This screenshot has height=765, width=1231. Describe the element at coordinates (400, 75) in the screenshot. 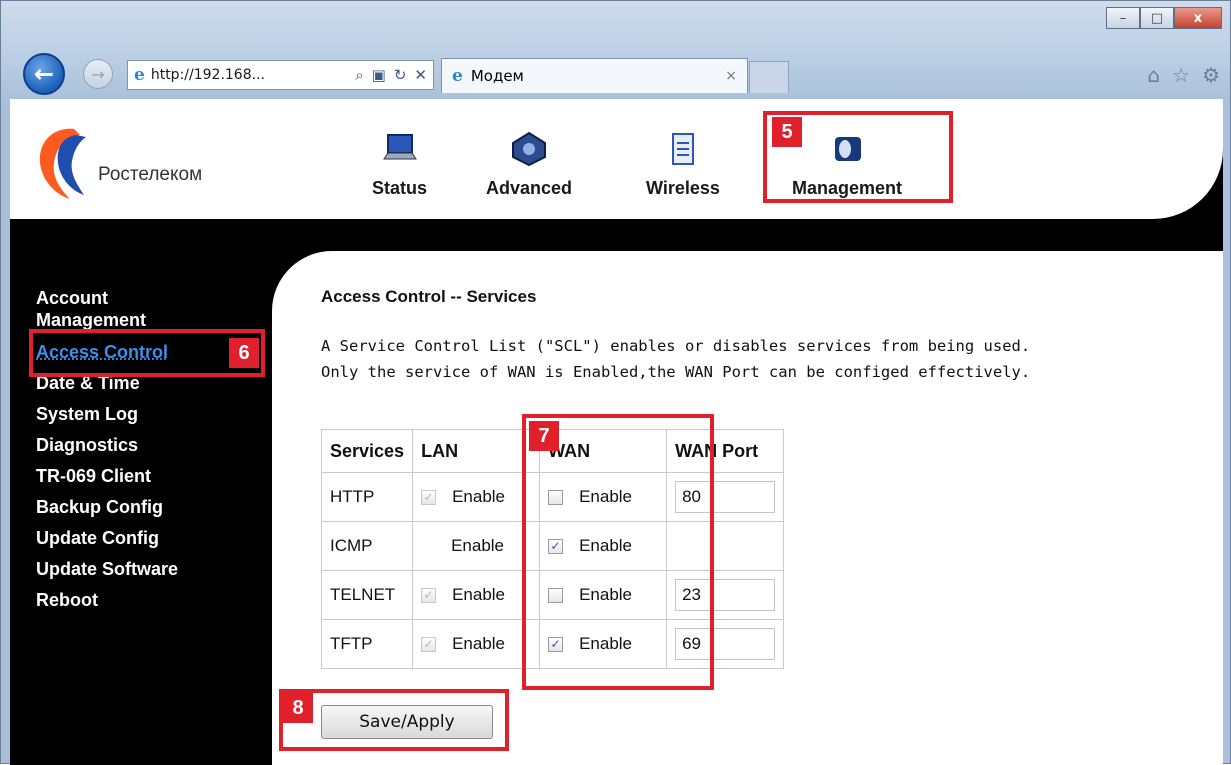

I see `refresh-icon: ↻` at that location.